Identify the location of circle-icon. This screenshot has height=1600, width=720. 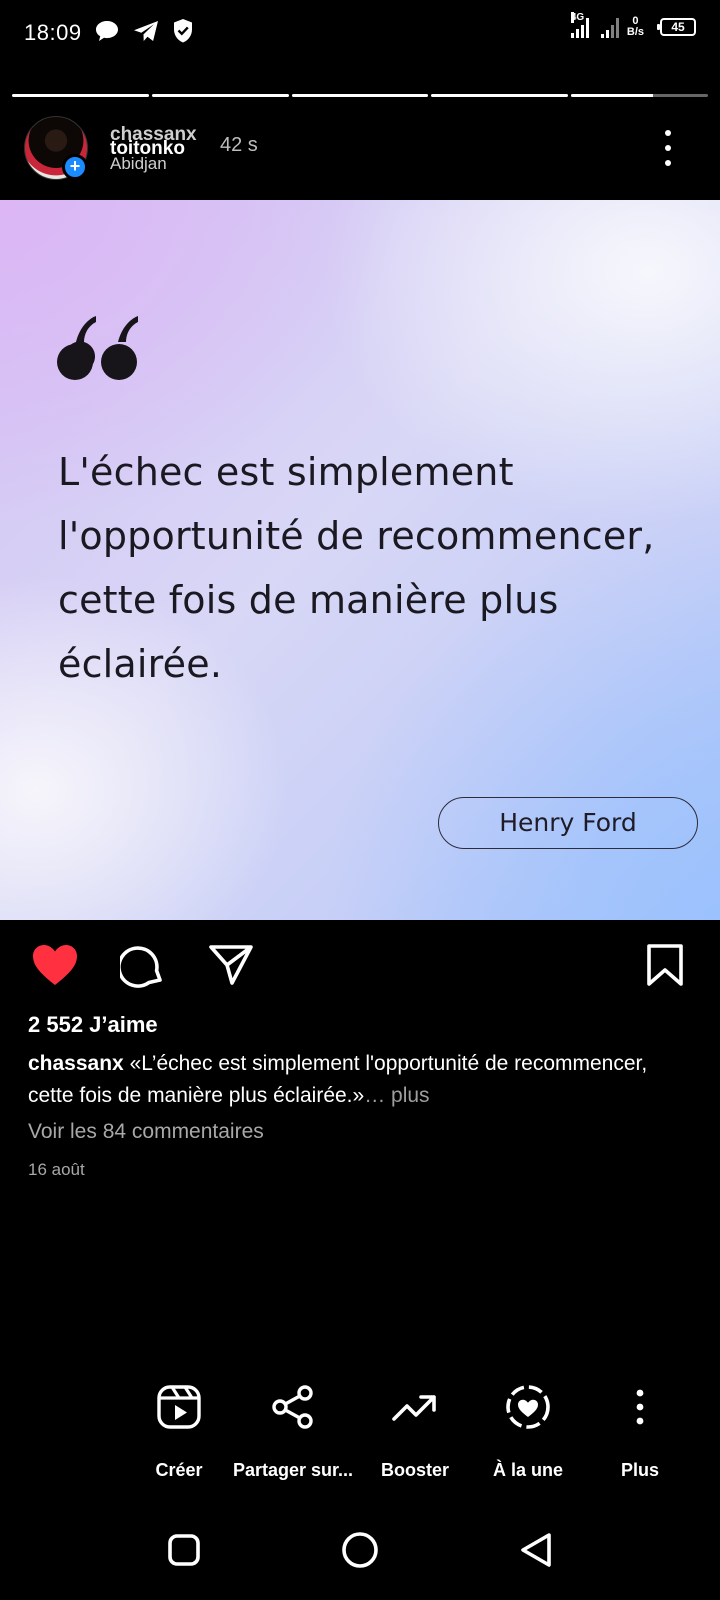
(360, 1550).